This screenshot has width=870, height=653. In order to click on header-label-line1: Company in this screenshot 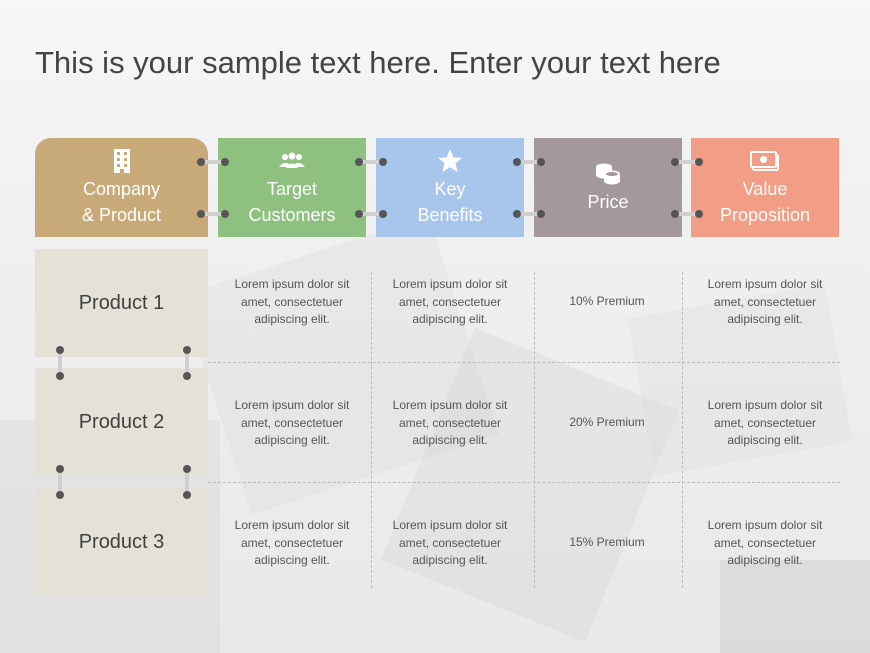, I will do `click(121, 189)`.